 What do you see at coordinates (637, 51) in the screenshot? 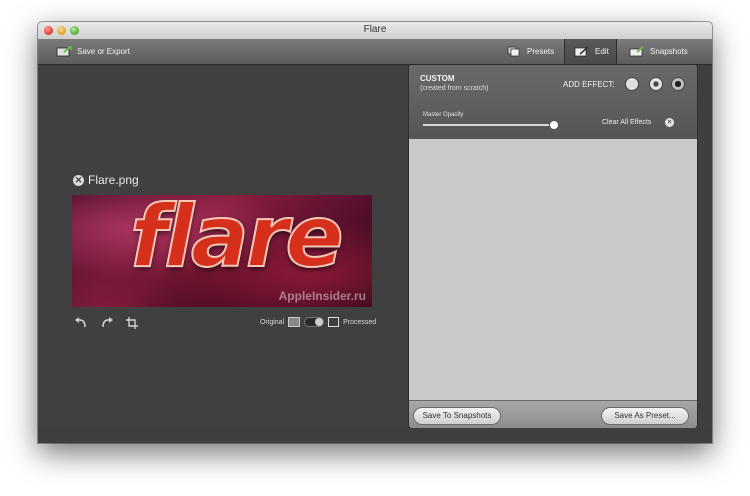
I see `snapshots-icon` at bounding box center [637, 51].